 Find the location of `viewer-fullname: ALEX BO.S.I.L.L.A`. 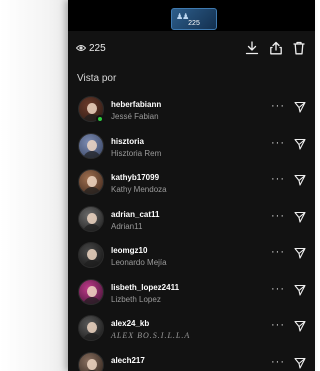

viewer-fullname: ALEX BO.S.I.L.L.A is located at coordinates (151, 335).